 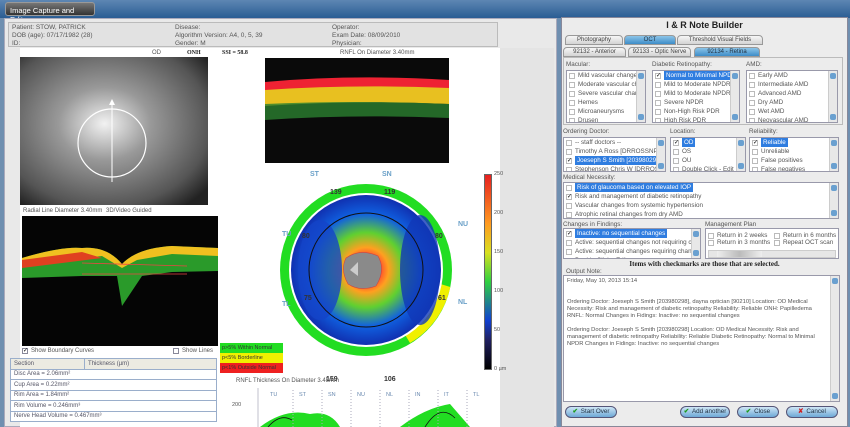 What do you see at coordinates (720, 40) in the screenshot?
I see `tab-threshold-visual-fields: Threshold Visual Fields` at bounding box center [720, 40].